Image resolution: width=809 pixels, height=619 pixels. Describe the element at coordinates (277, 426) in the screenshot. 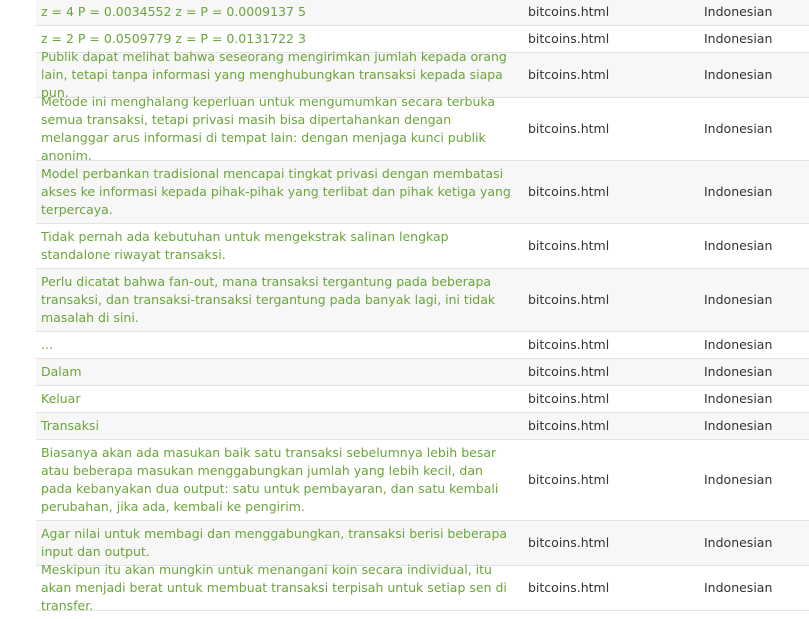

I see `source-text-link: Transaksi` at that location.